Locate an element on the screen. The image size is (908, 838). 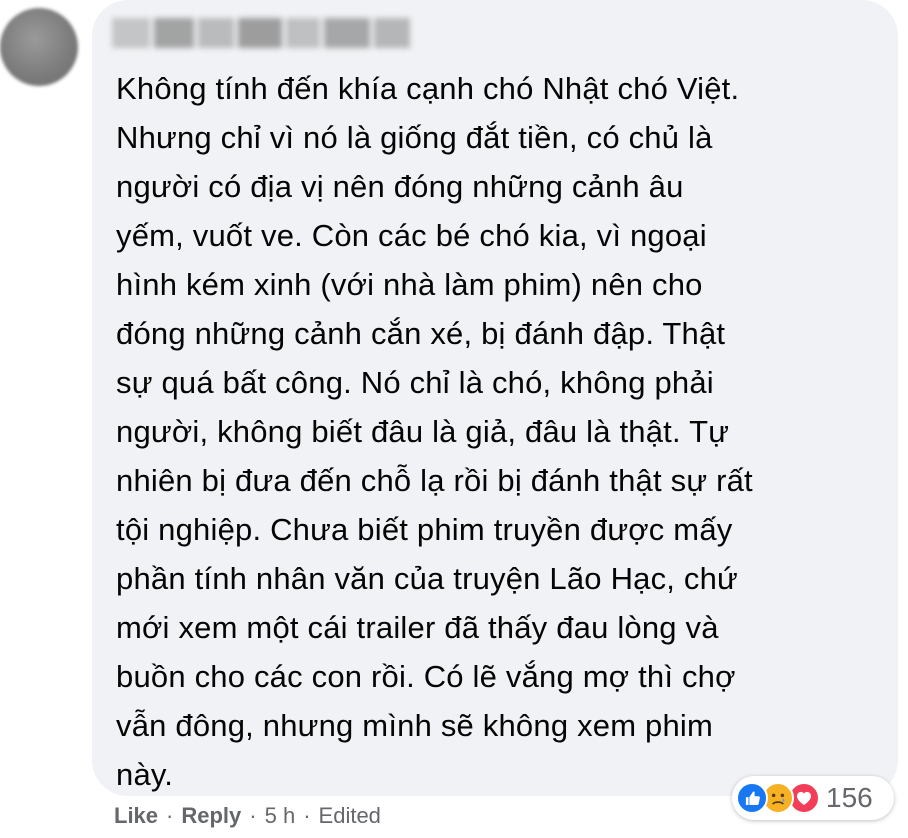
avatar is located at coordinates (39, 47).